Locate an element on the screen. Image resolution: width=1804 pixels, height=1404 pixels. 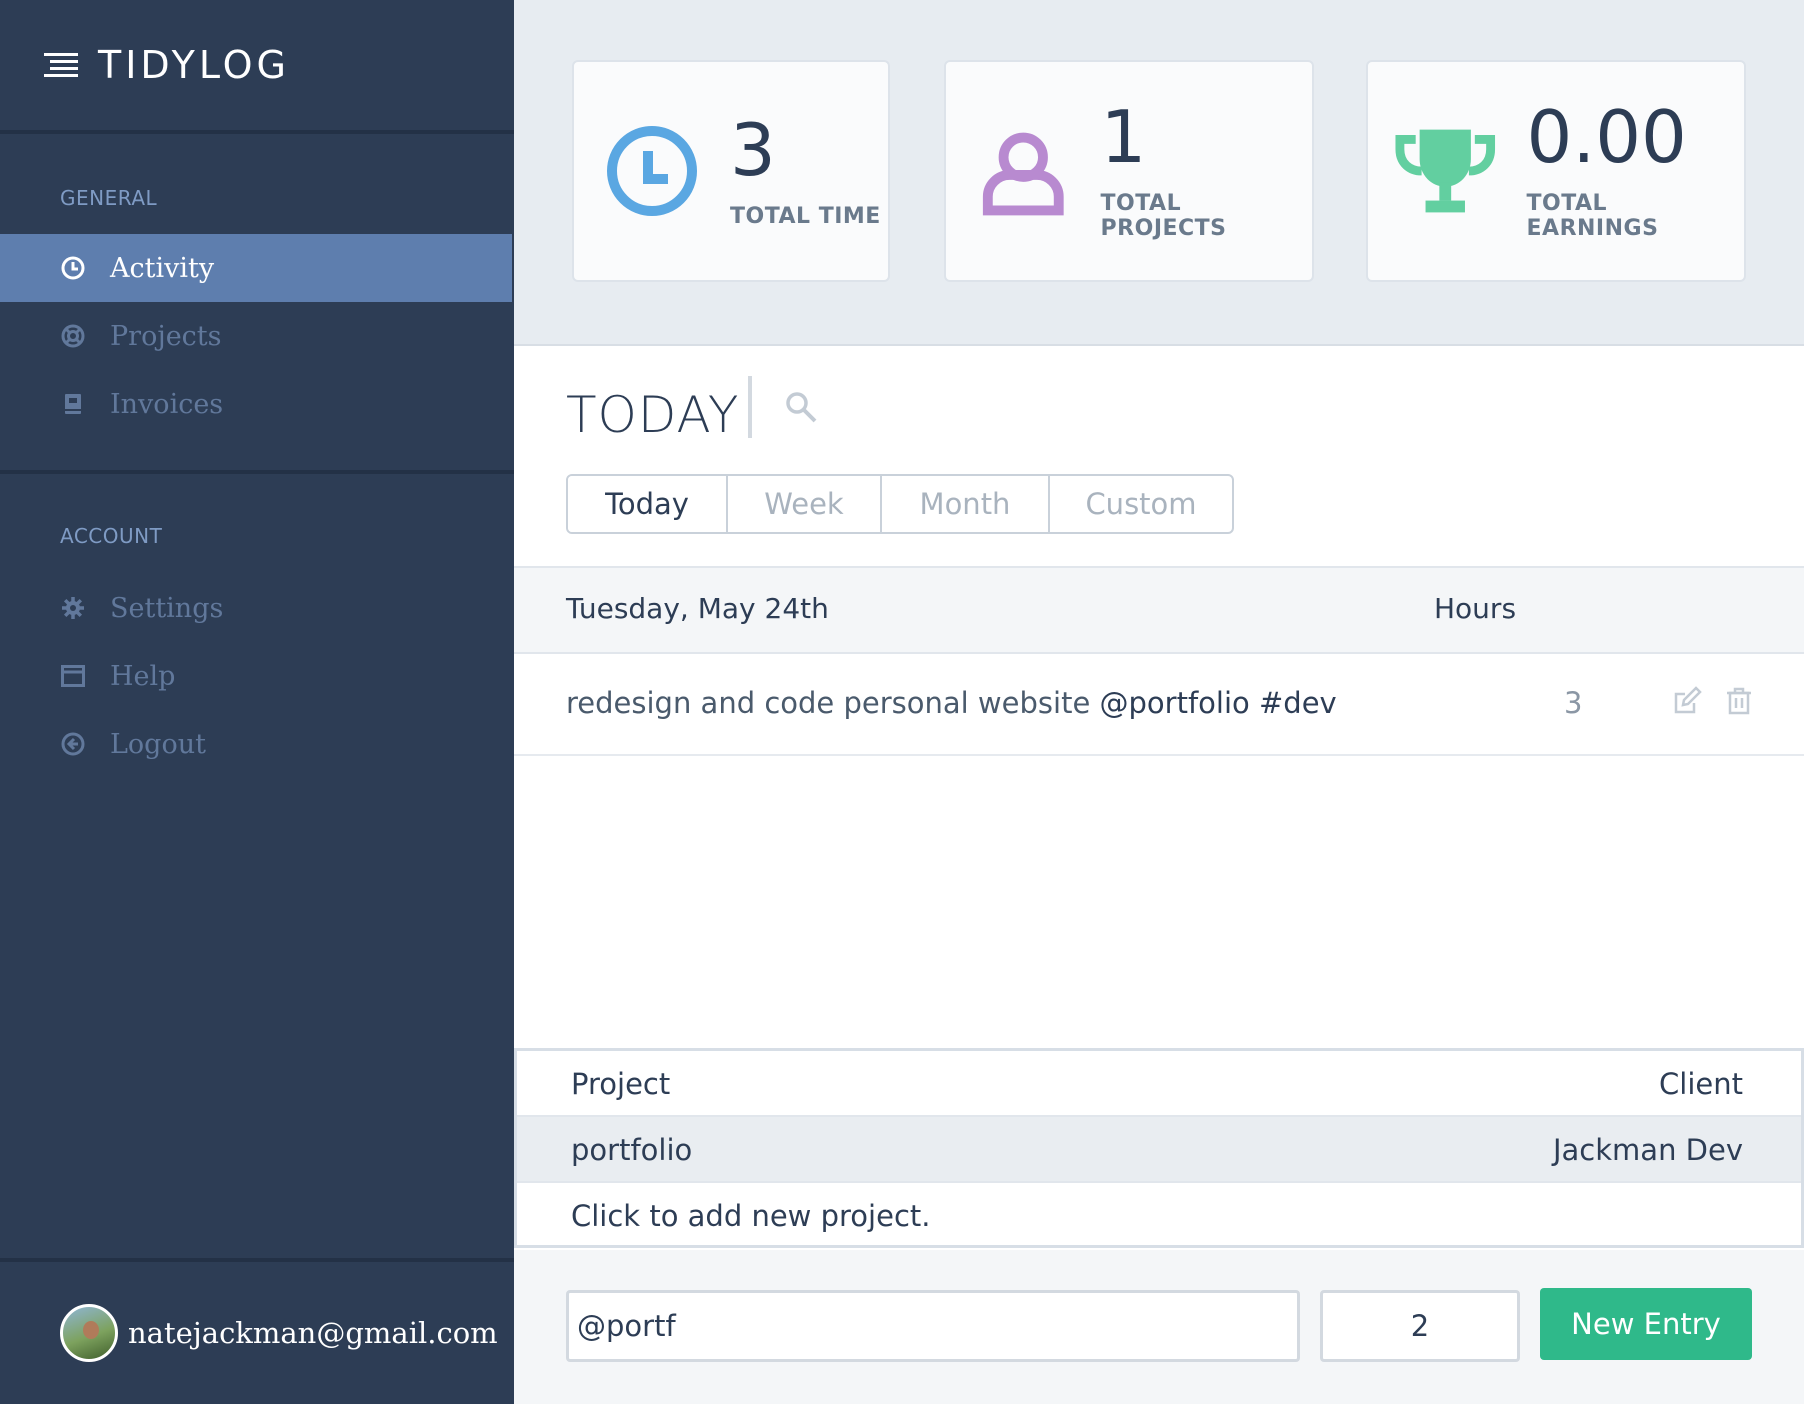
stat-card-total-time: 3 TOTAL TIME is located at coordinates (731, 171).